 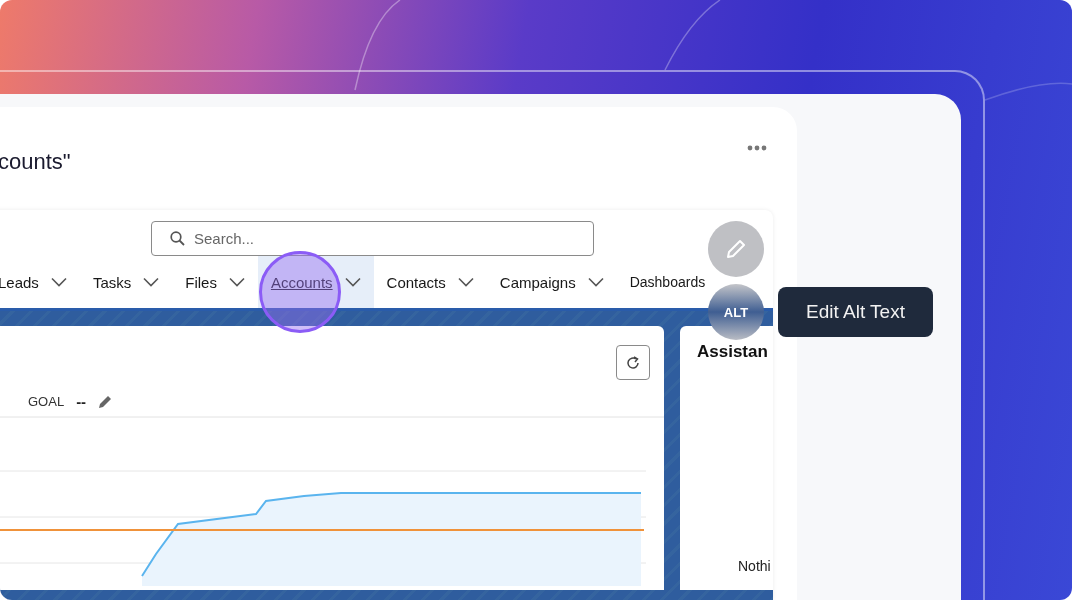 I want to click on goal-label: GOAL, so click(x=46, y=401).